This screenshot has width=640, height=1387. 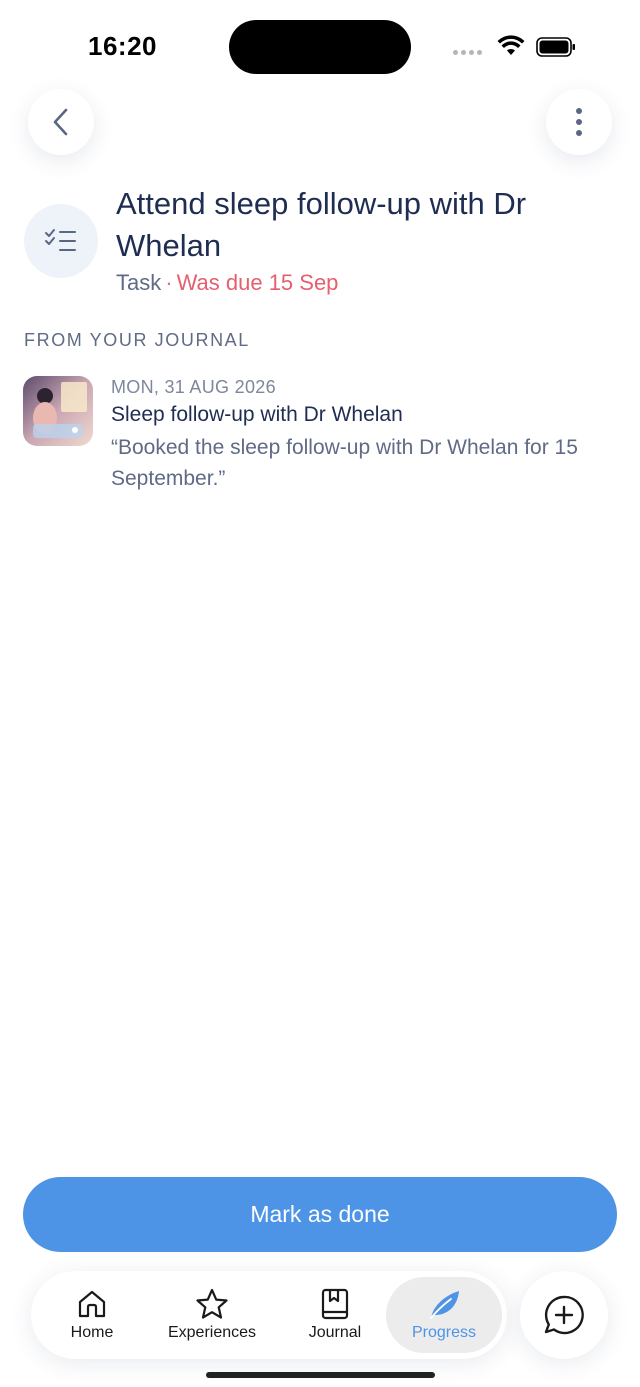 I want to click on back-button, so click(x=61, y=122).